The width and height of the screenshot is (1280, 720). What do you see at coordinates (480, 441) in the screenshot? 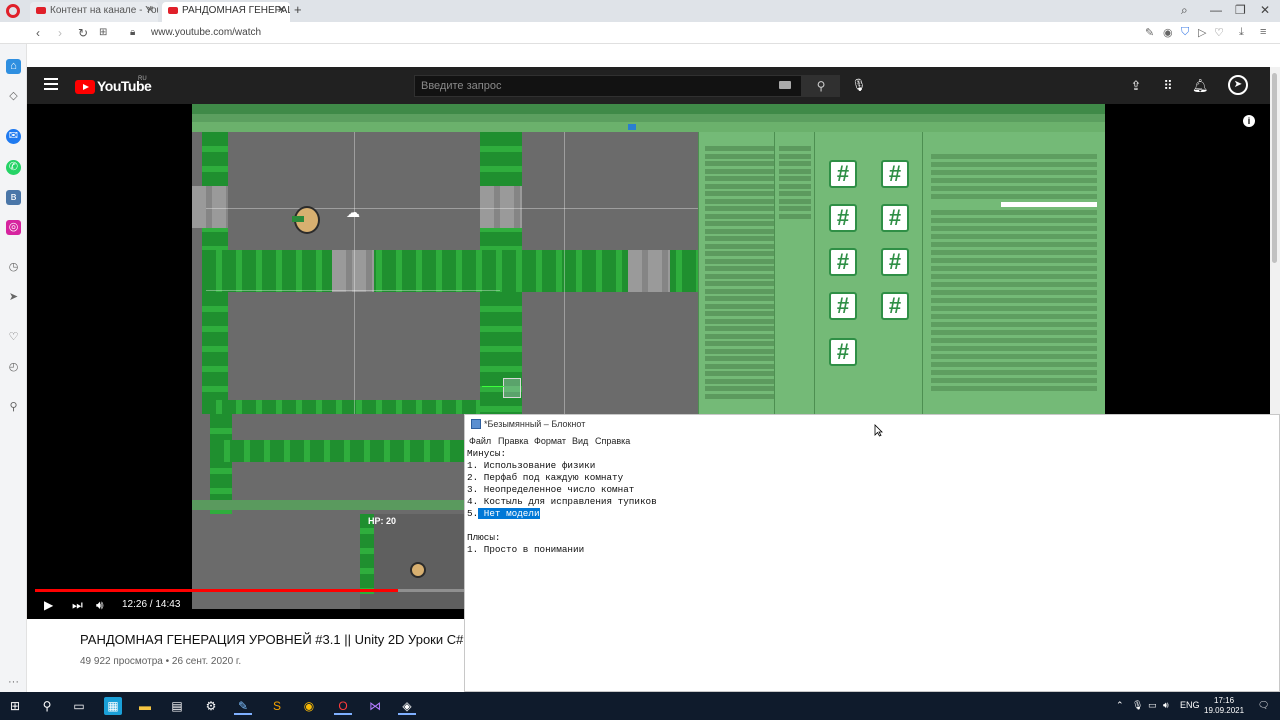
I see `menu-file: Файл` at bounding box center [480, 441].